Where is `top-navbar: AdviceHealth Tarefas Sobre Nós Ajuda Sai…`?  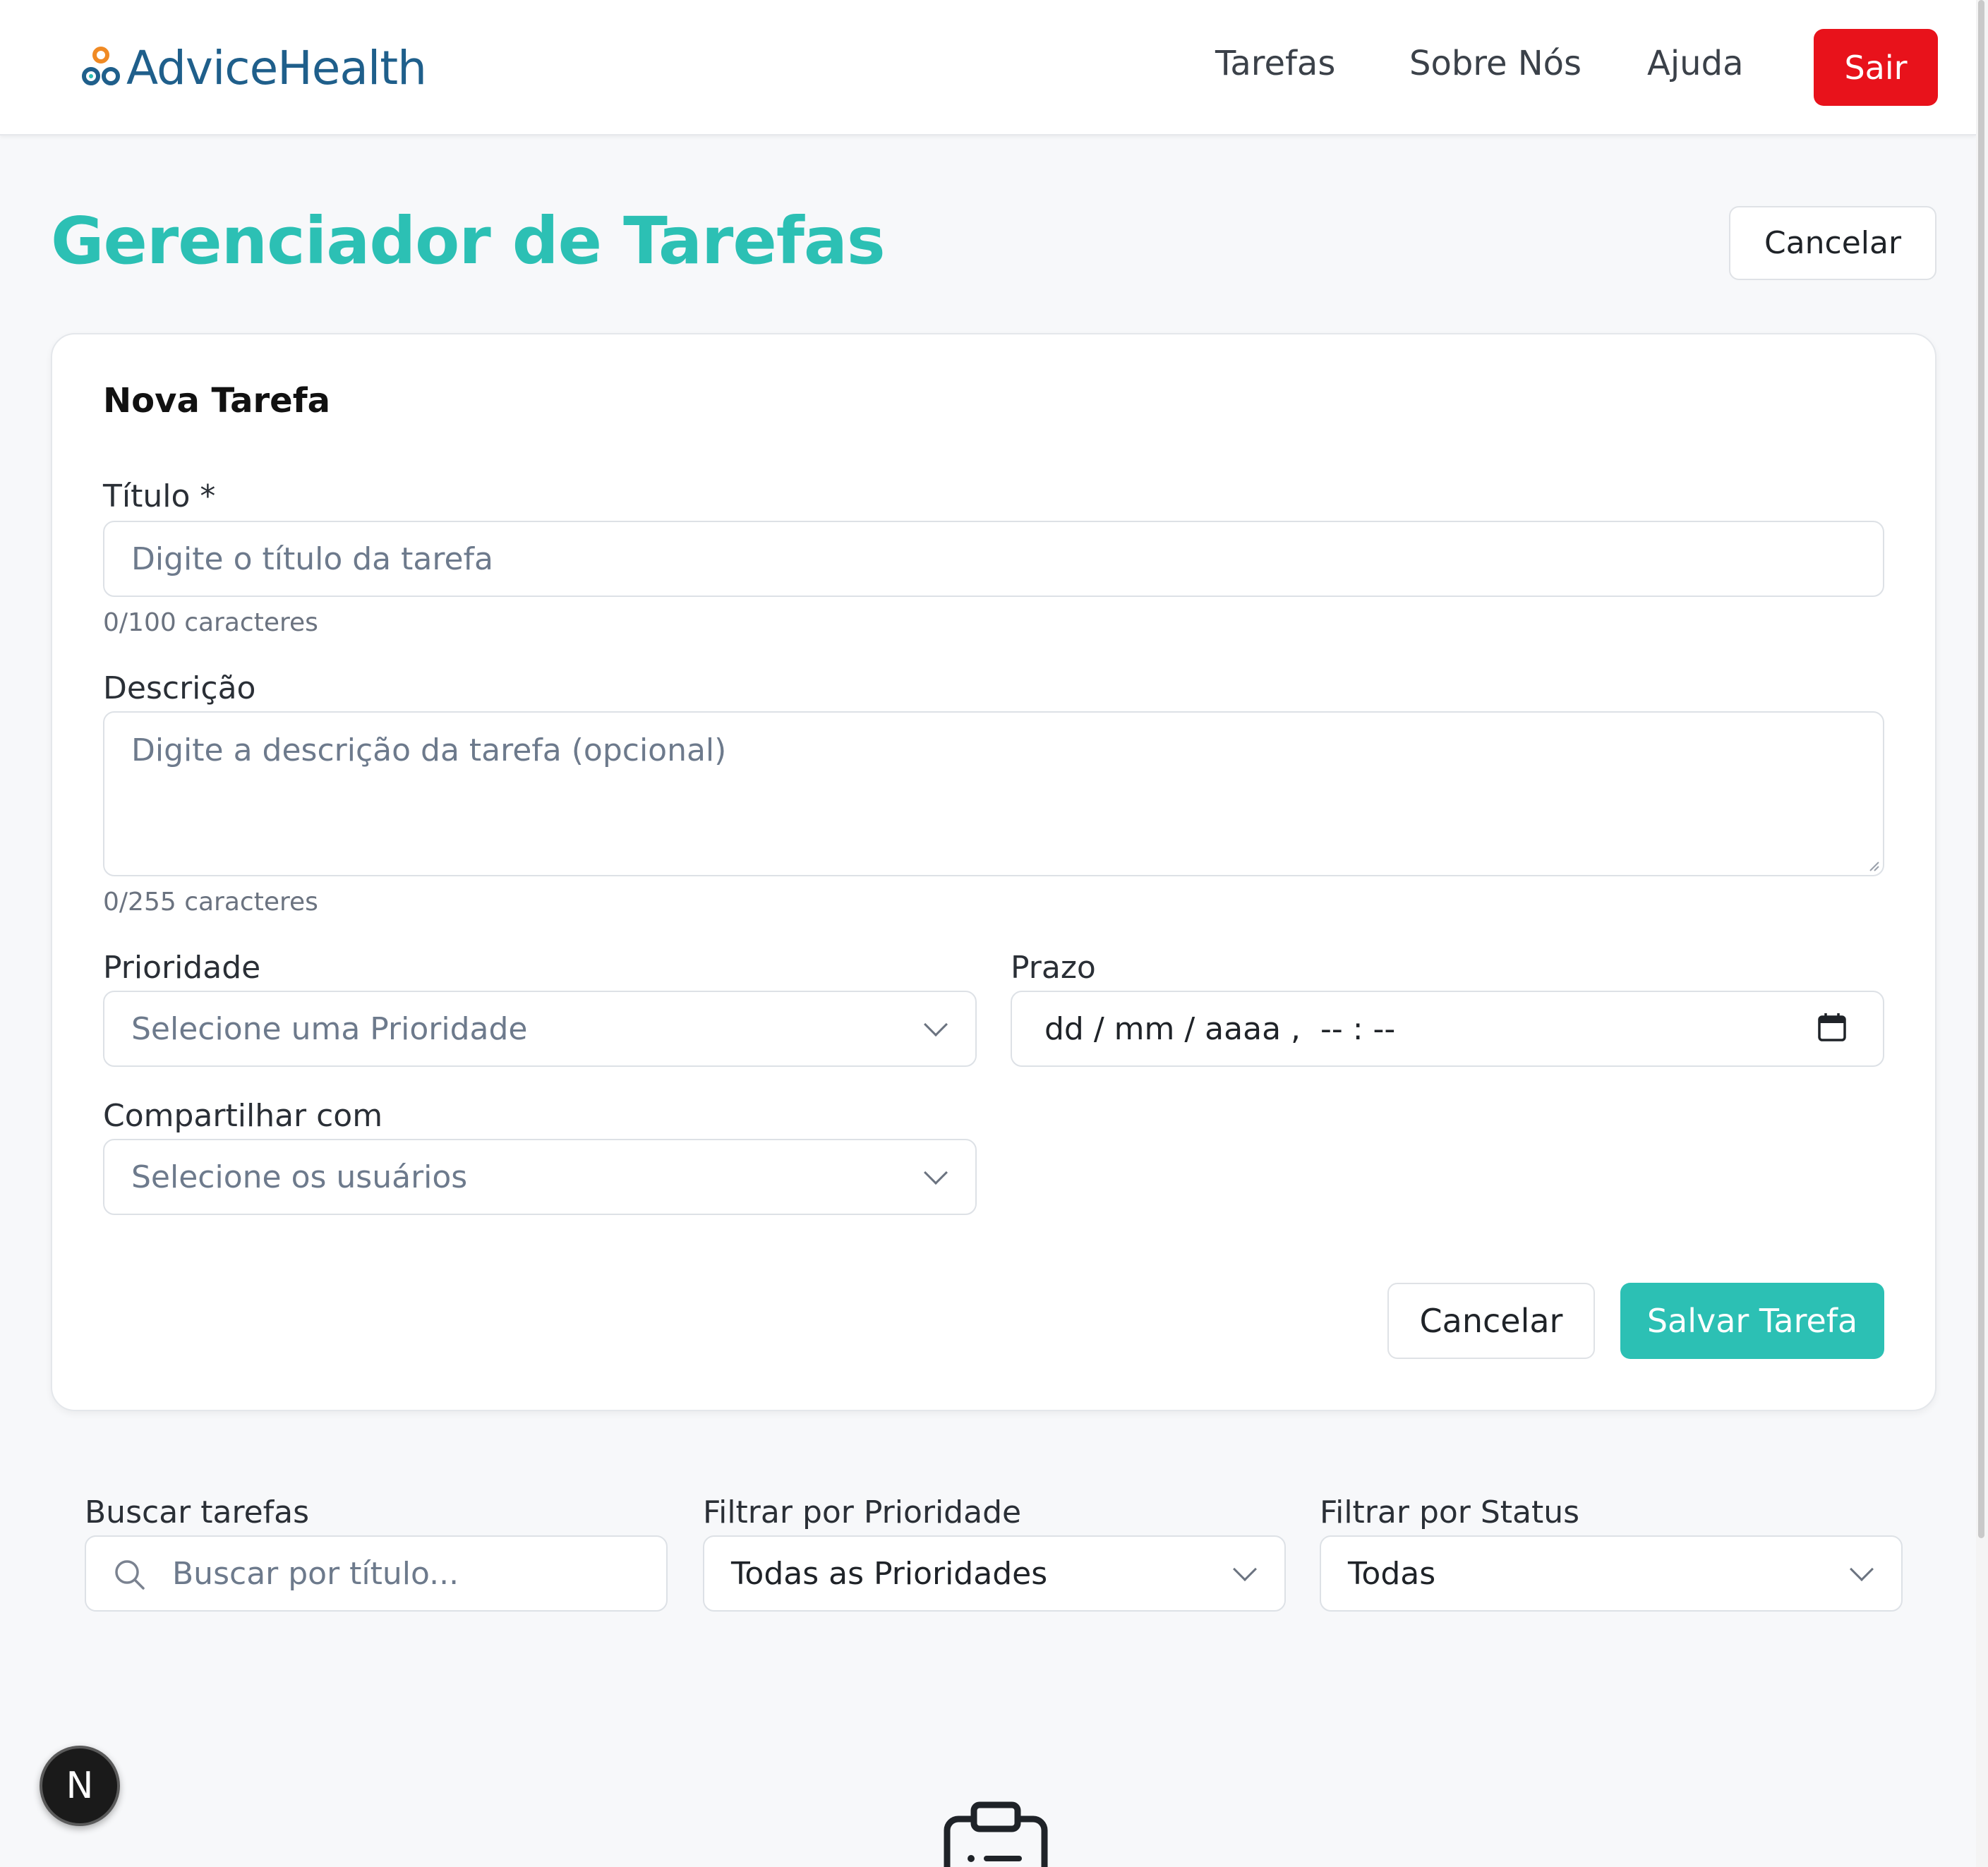 top-navbar: AdviceHealth Tarefas Sobre Nós Ajuda Sai… is located at coordinates (988, 67).